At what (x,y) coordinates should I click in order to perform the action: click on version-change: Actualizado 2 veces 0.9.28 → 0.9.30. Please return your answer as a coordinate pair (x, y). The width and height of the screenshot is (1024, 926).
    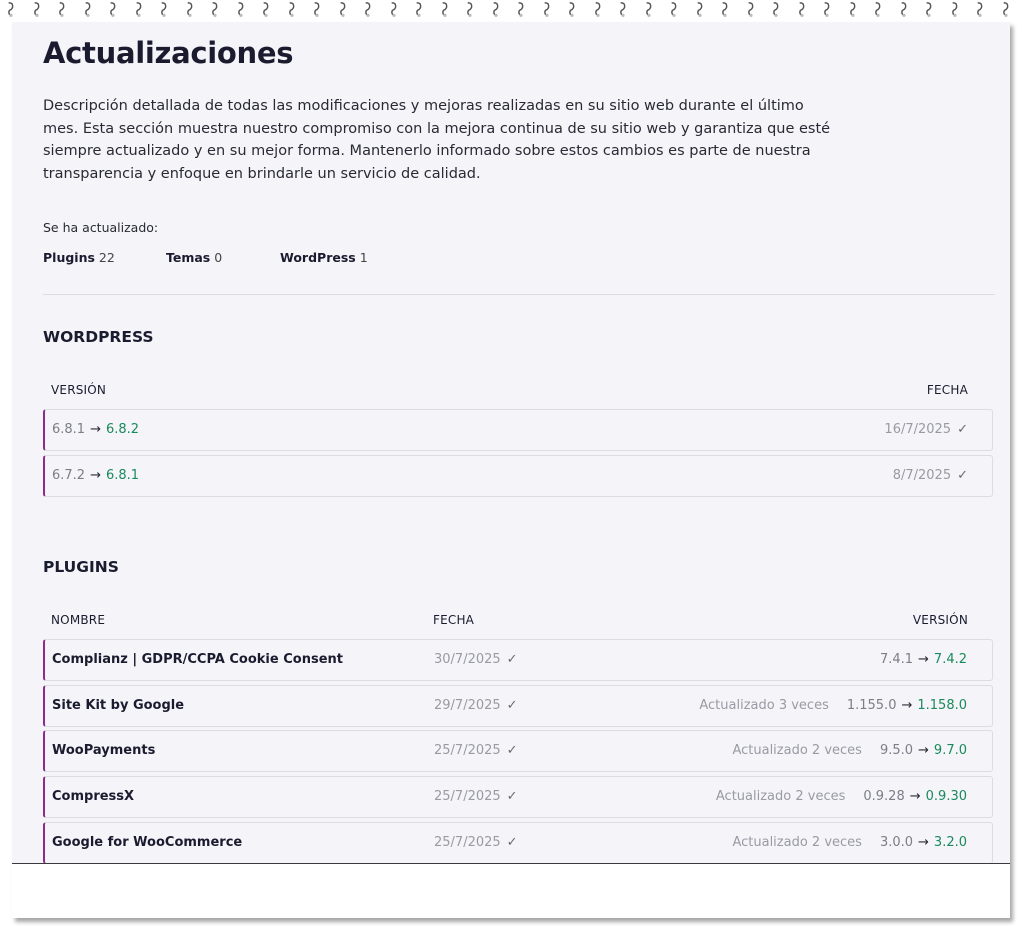
    Looking at the image, I should click on (841, 797).